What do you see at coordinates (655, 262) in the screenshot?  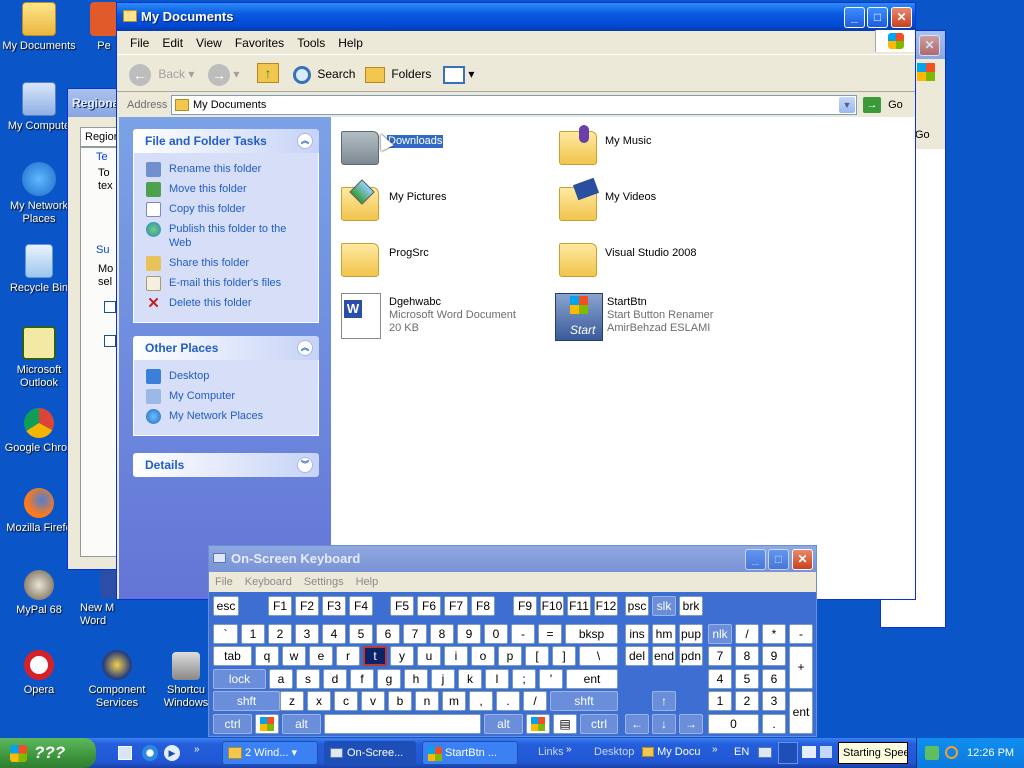 I see `folder-item-visual-studio-2008: Visual Studio 2008` at bounding box center [655, 262].